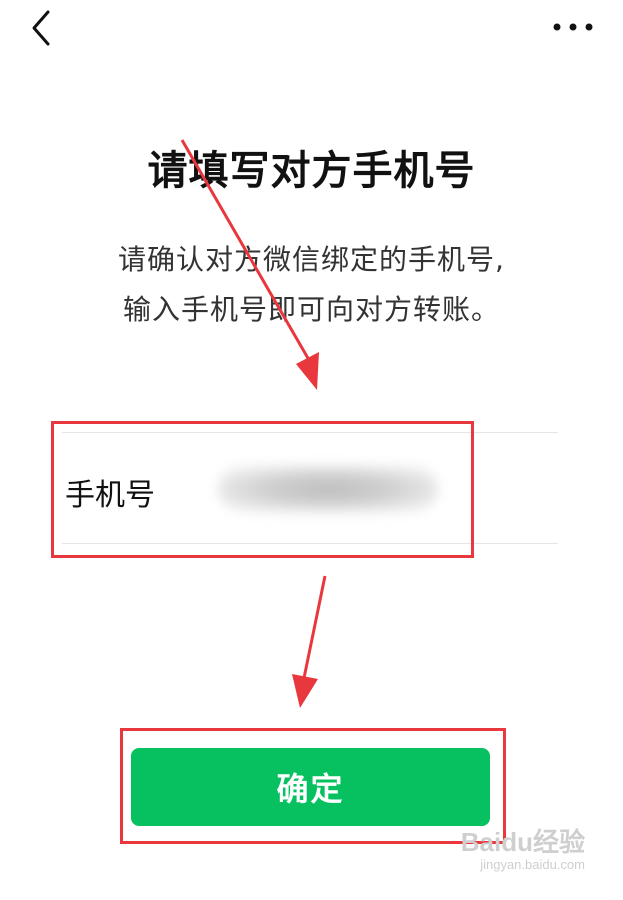  Describe the element at coordinates (532, 864) in the screenshot. I see `watermark-url: jingyan.baidu.com` at that location.